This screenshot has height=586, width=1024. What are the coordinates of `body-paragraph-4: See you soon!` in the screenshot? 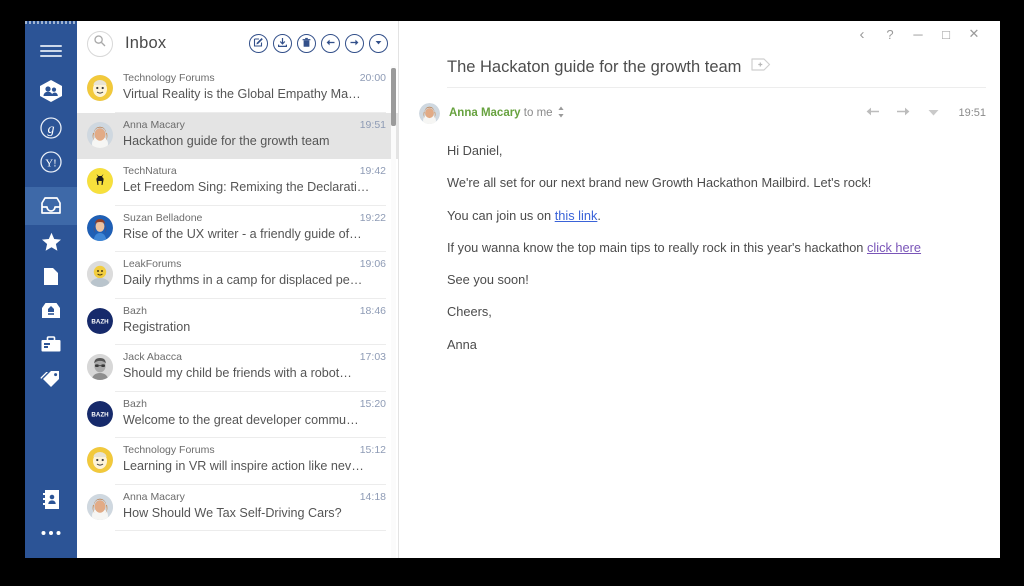 It's located at (488, 280).